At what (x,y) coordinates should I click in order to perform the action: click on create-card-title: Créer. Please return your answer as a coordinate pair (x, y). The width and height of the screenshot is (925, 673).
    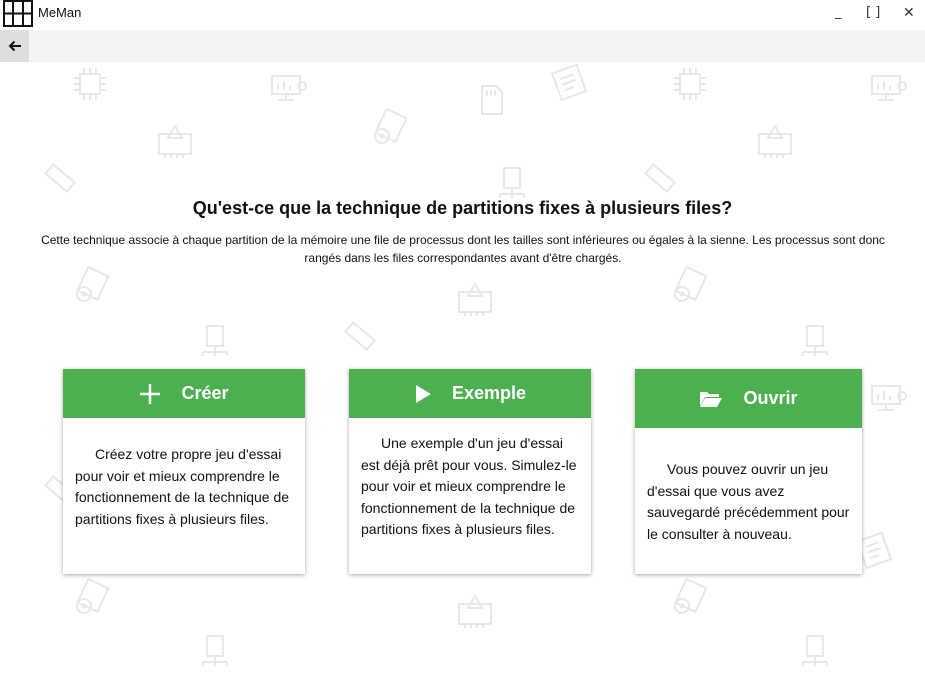
    Looking at the image, I should click on (205, 393).